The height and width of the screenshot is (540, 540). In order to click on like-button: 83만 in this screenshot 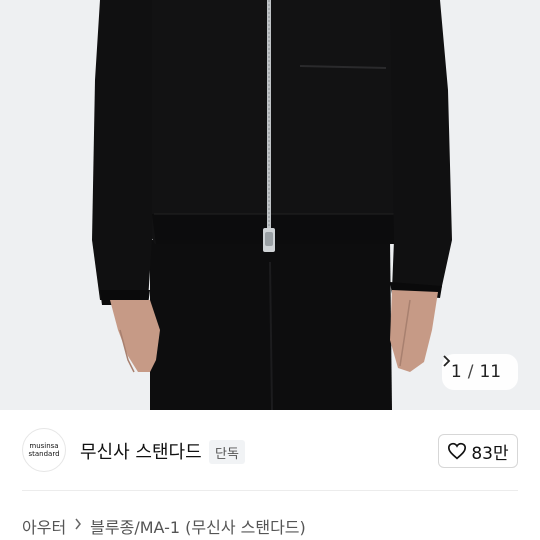, I will do `click(478, 451)`.